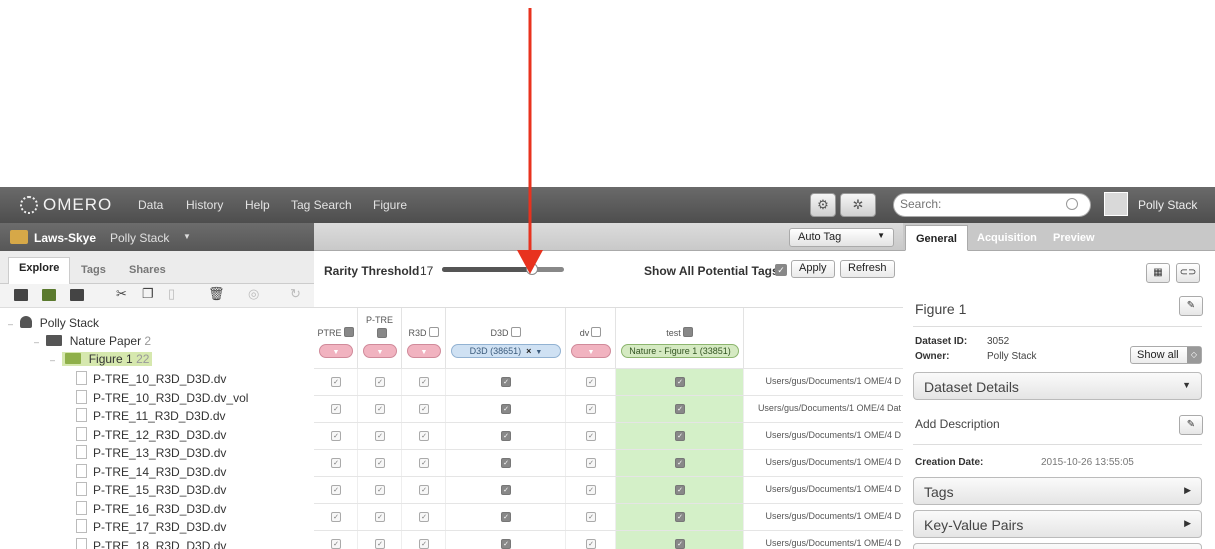 This screenshot has width=1215, height=549. Describe the element at coordinates (1191, 306) in the screenshot. I see `edit-name-button: ✎` at that location.